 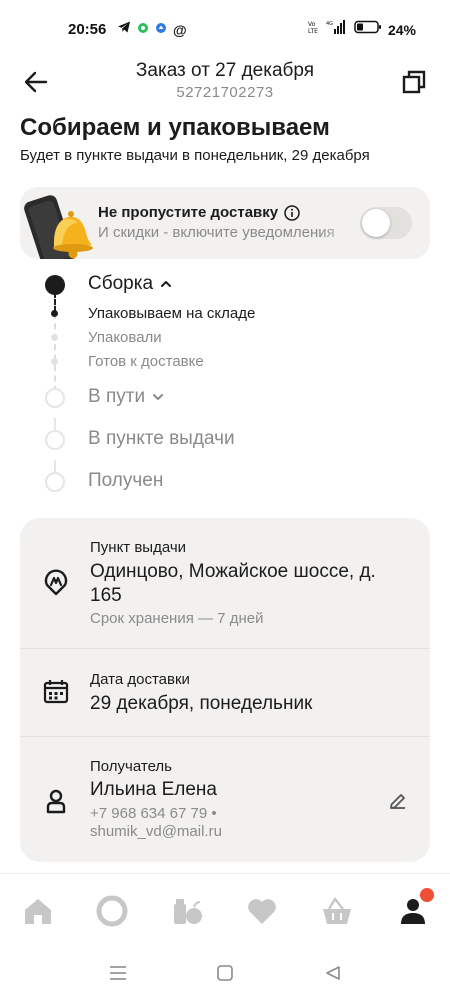 I want to click on copy-icon, so click(x=414, y=82).